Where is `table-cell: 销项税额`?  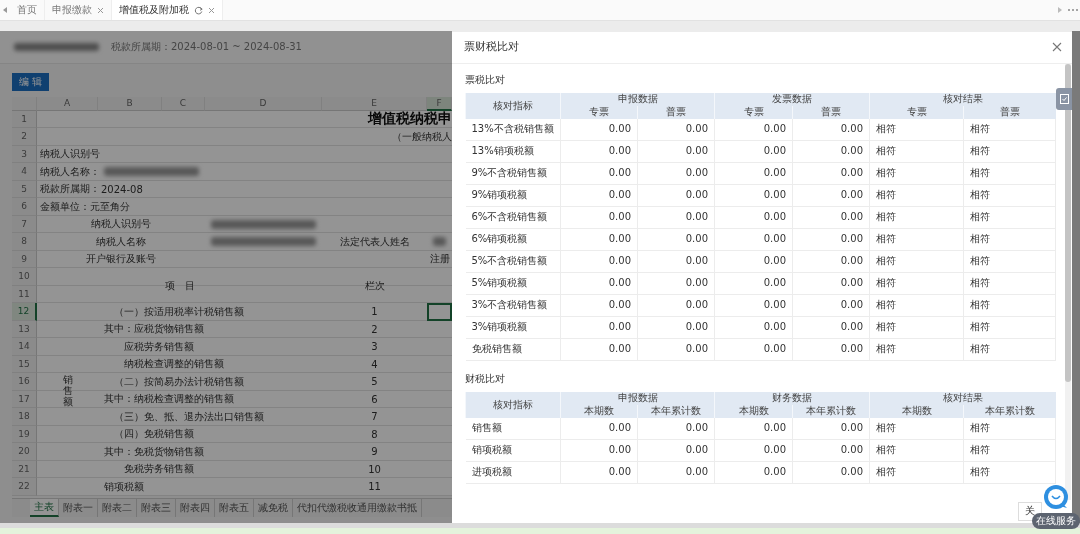
table-cell: 销项税额 is located at coordinates (513, 450).